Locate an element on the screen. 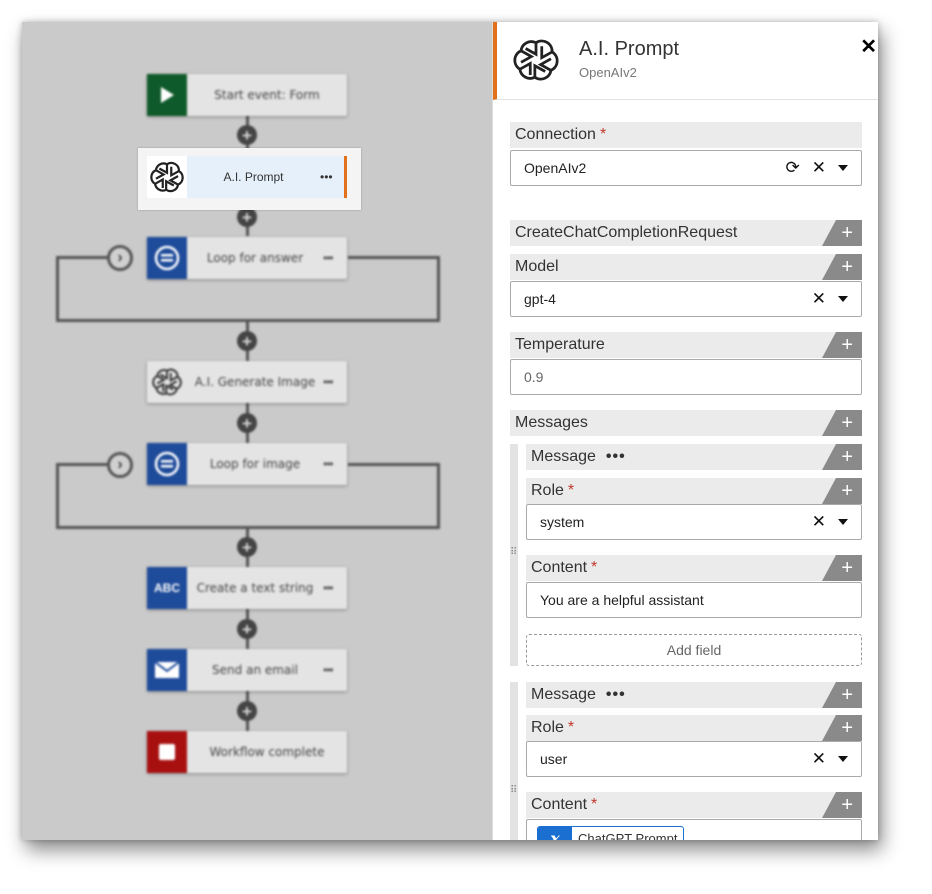 The height and width of the screenshot is (894, 932). content-input: You are a helpful assistant is located at coordinates (694, 600).